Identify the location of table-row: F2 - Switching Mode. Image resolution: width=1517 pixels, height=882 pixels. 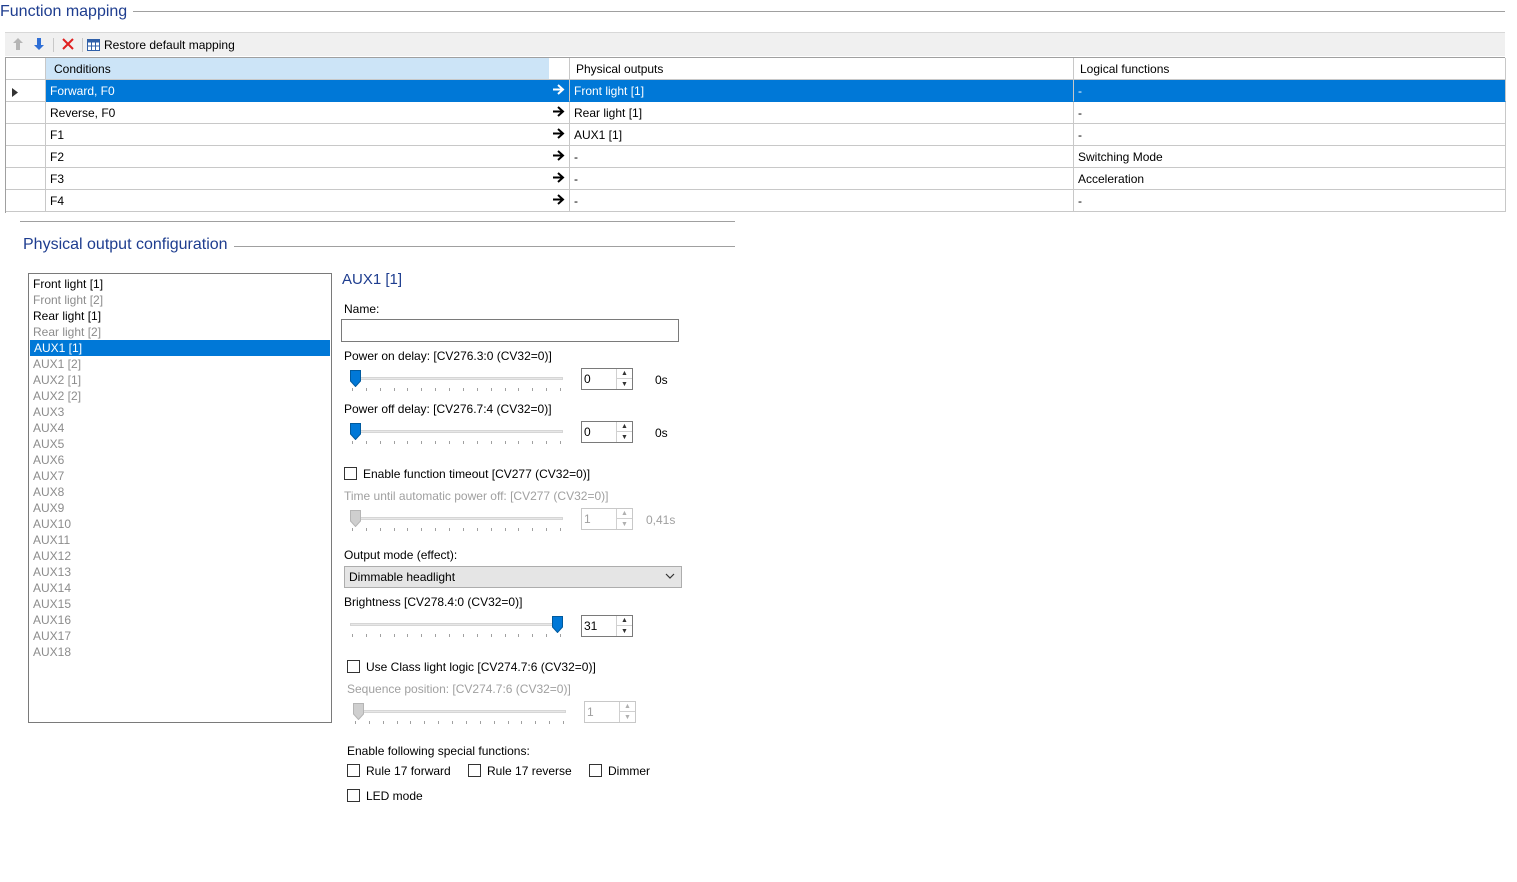
(756, 157).